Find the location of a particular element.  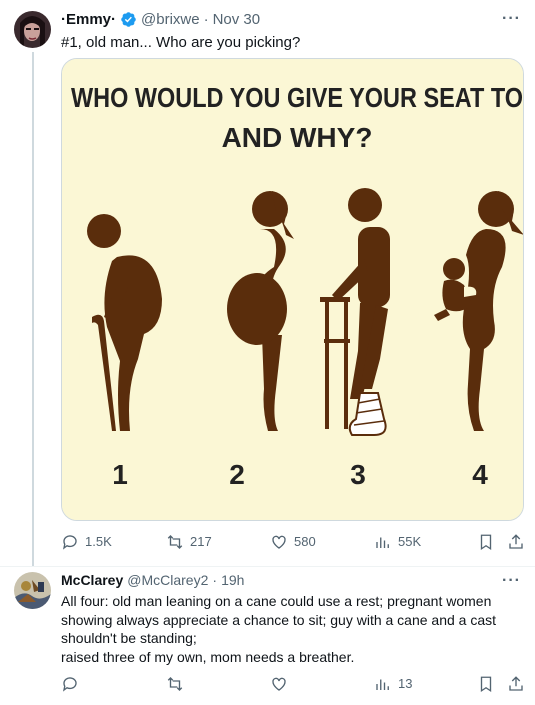

like-button: 580 is located at coordinates (293, 542).